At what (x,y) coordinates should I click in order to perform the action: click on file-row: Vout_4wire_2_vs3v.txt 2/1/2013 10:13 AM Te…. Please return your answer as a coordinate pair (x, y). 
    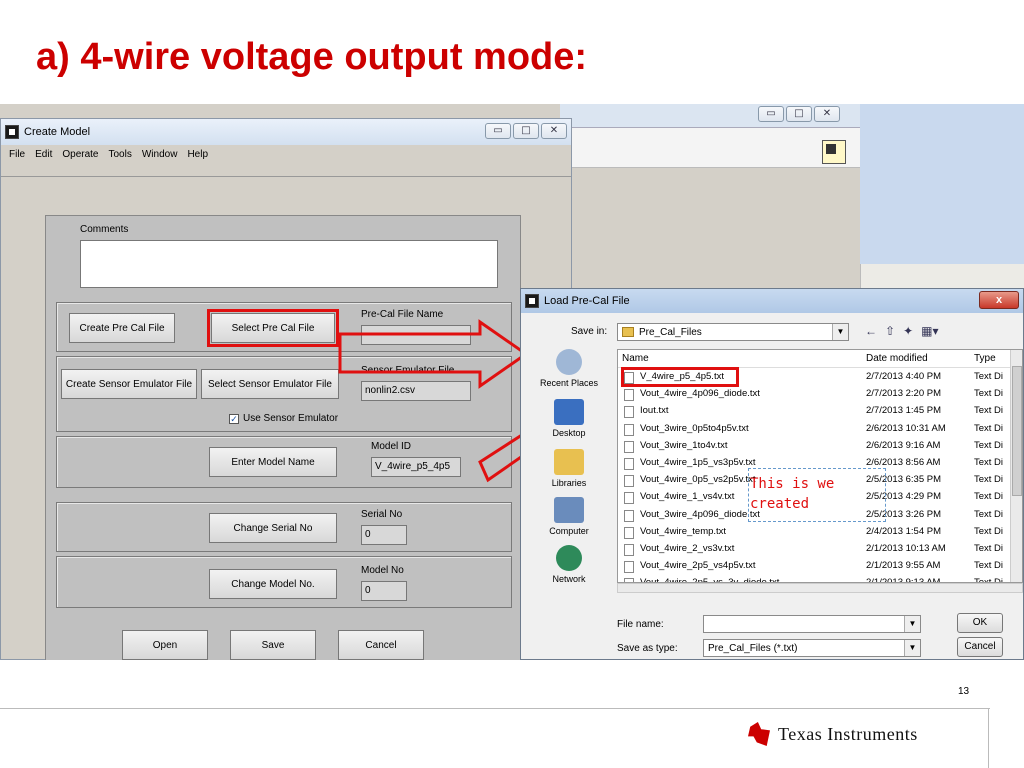
    Looking at the image, I should click on (815, 549).